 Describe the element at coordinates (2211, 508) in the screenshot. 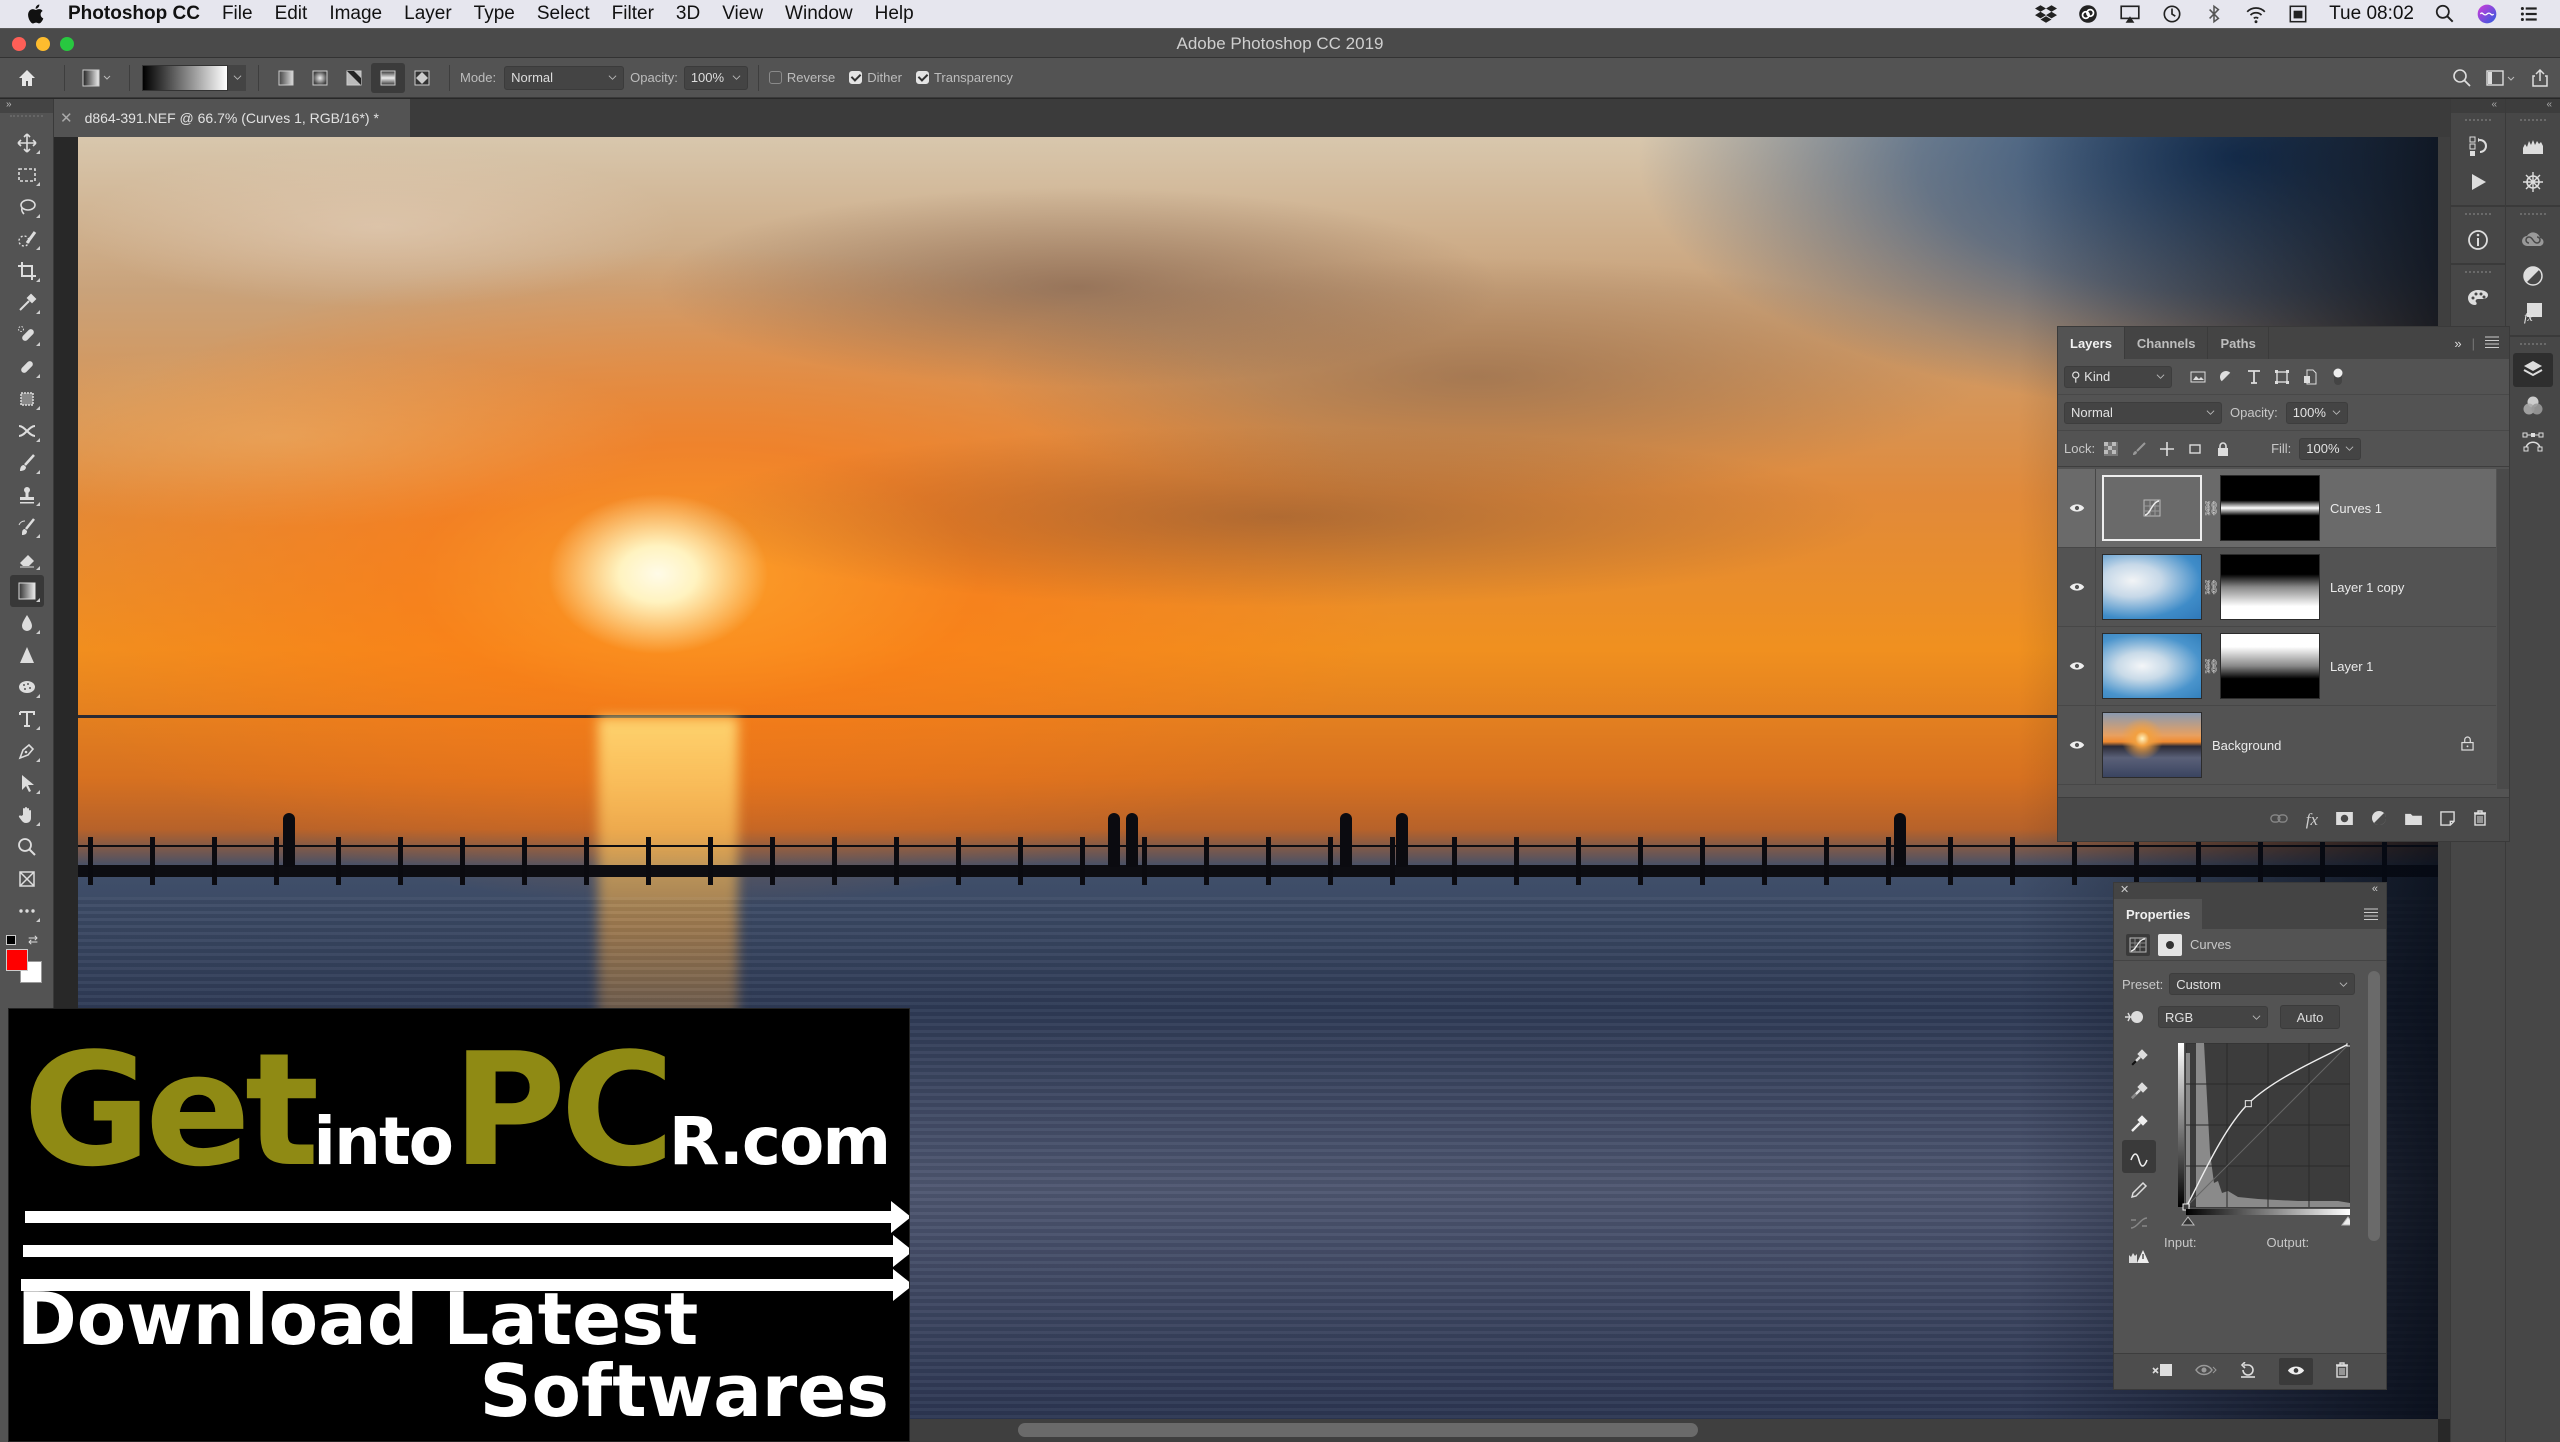

I see `chain-link-icon: ⛓` at that location.